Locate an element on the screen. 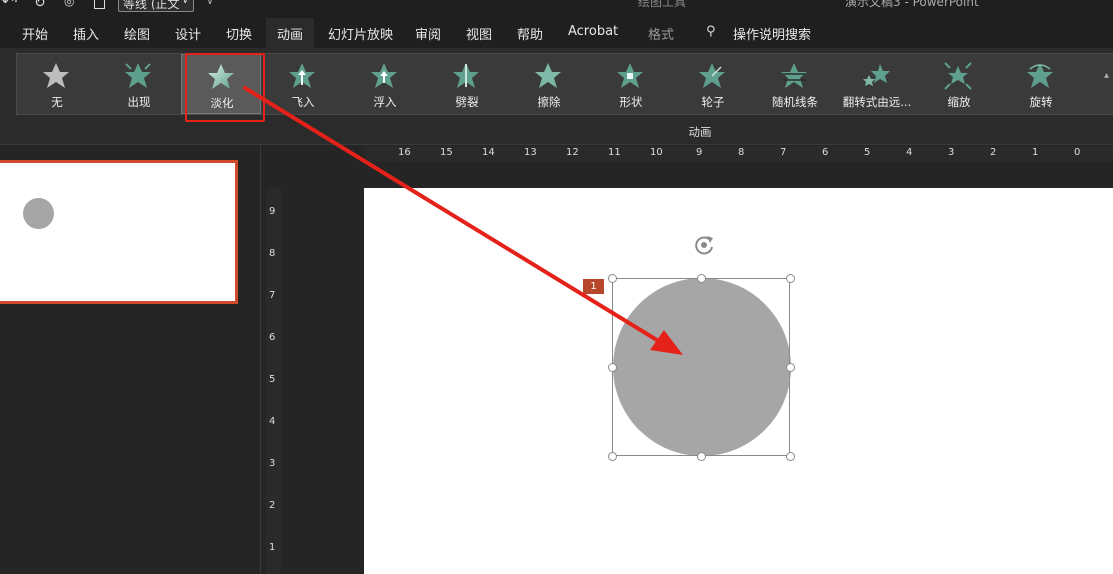  effect-float-in: 浮入 is located at coordinates (385, 84).